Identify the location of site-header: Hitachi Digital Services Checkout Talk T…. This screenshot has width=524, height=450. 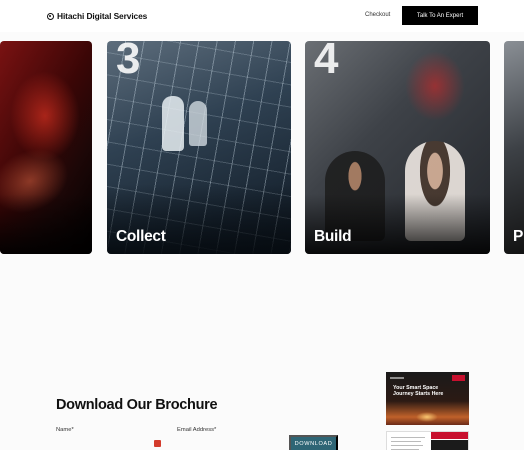
(262, 16).